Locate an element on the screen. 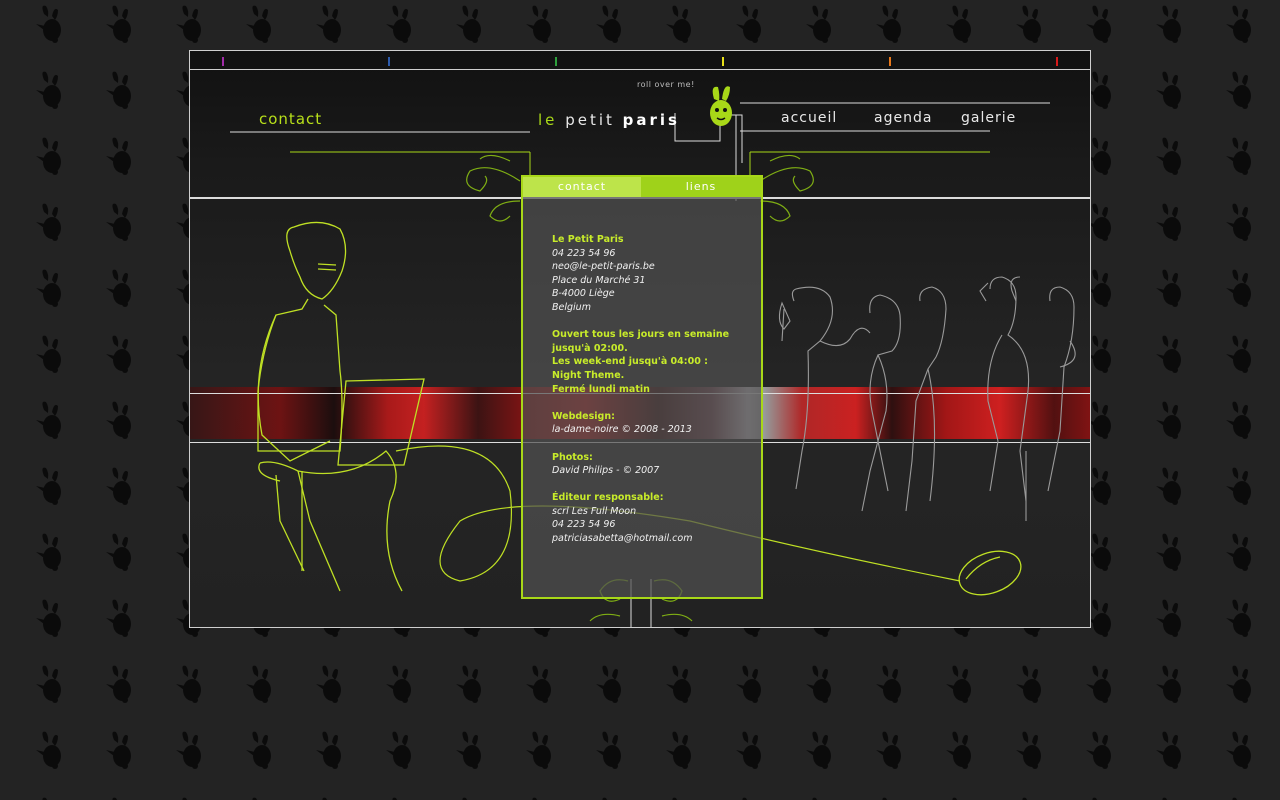 The width and height of the screenshot is (1280, 800). nav-accueil: accueil is located at coordinates (809, 118).